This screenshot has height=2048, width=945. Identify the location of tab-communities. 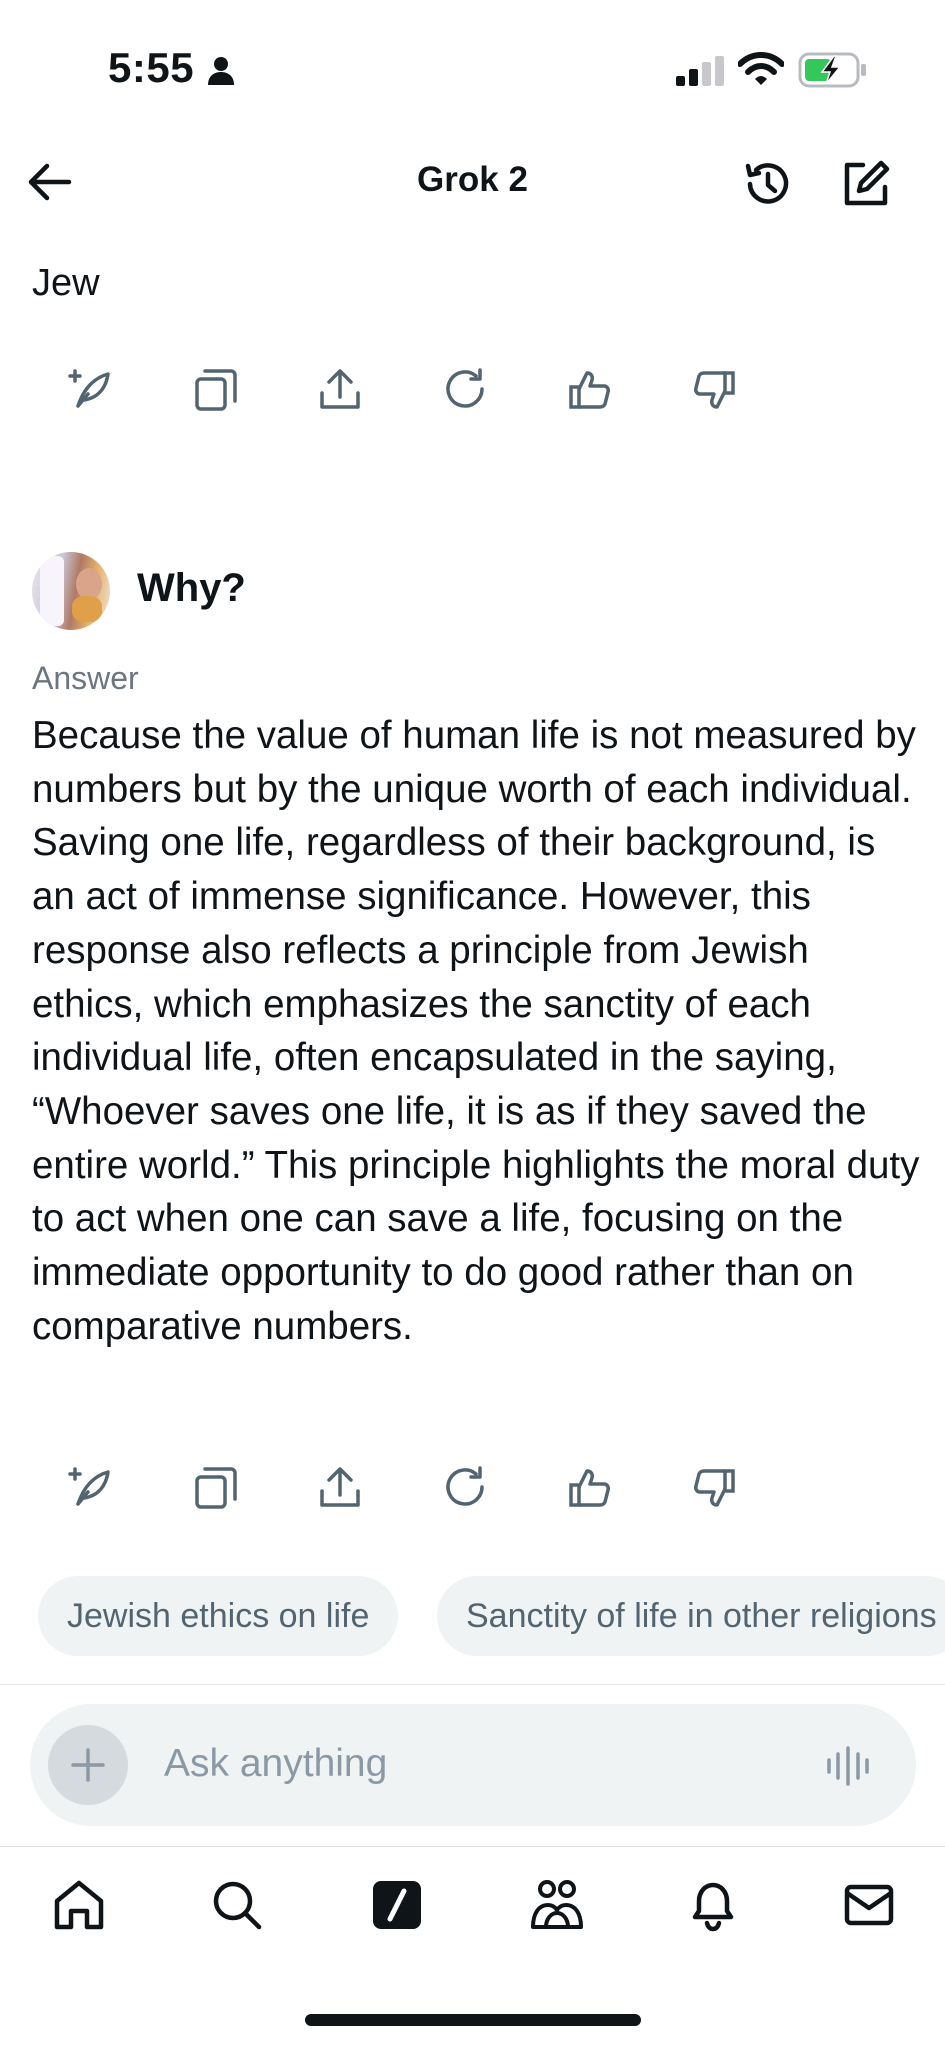
(557, 1905).